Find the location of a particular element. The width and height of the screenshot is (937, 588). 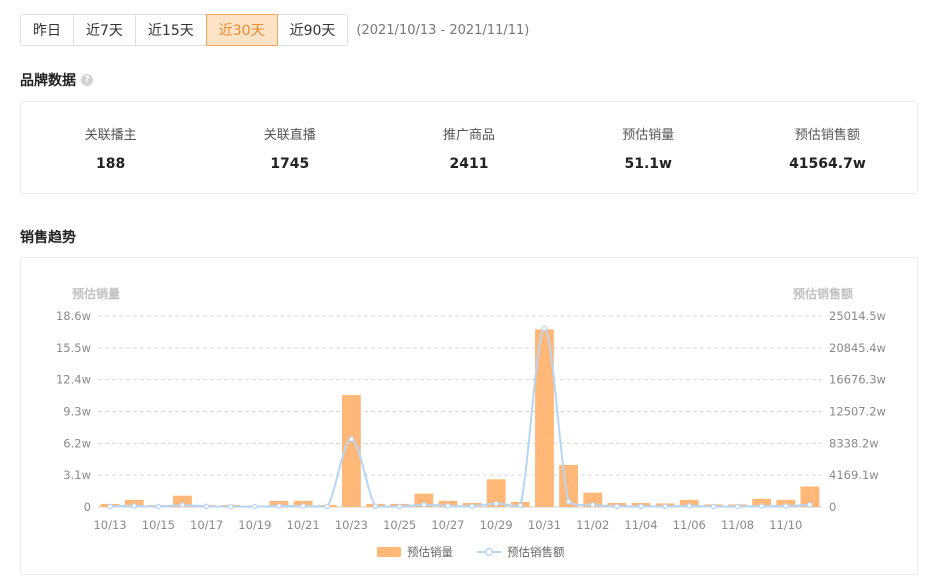

x-tick-label: 10/31 is located at coordinates (544, 525).